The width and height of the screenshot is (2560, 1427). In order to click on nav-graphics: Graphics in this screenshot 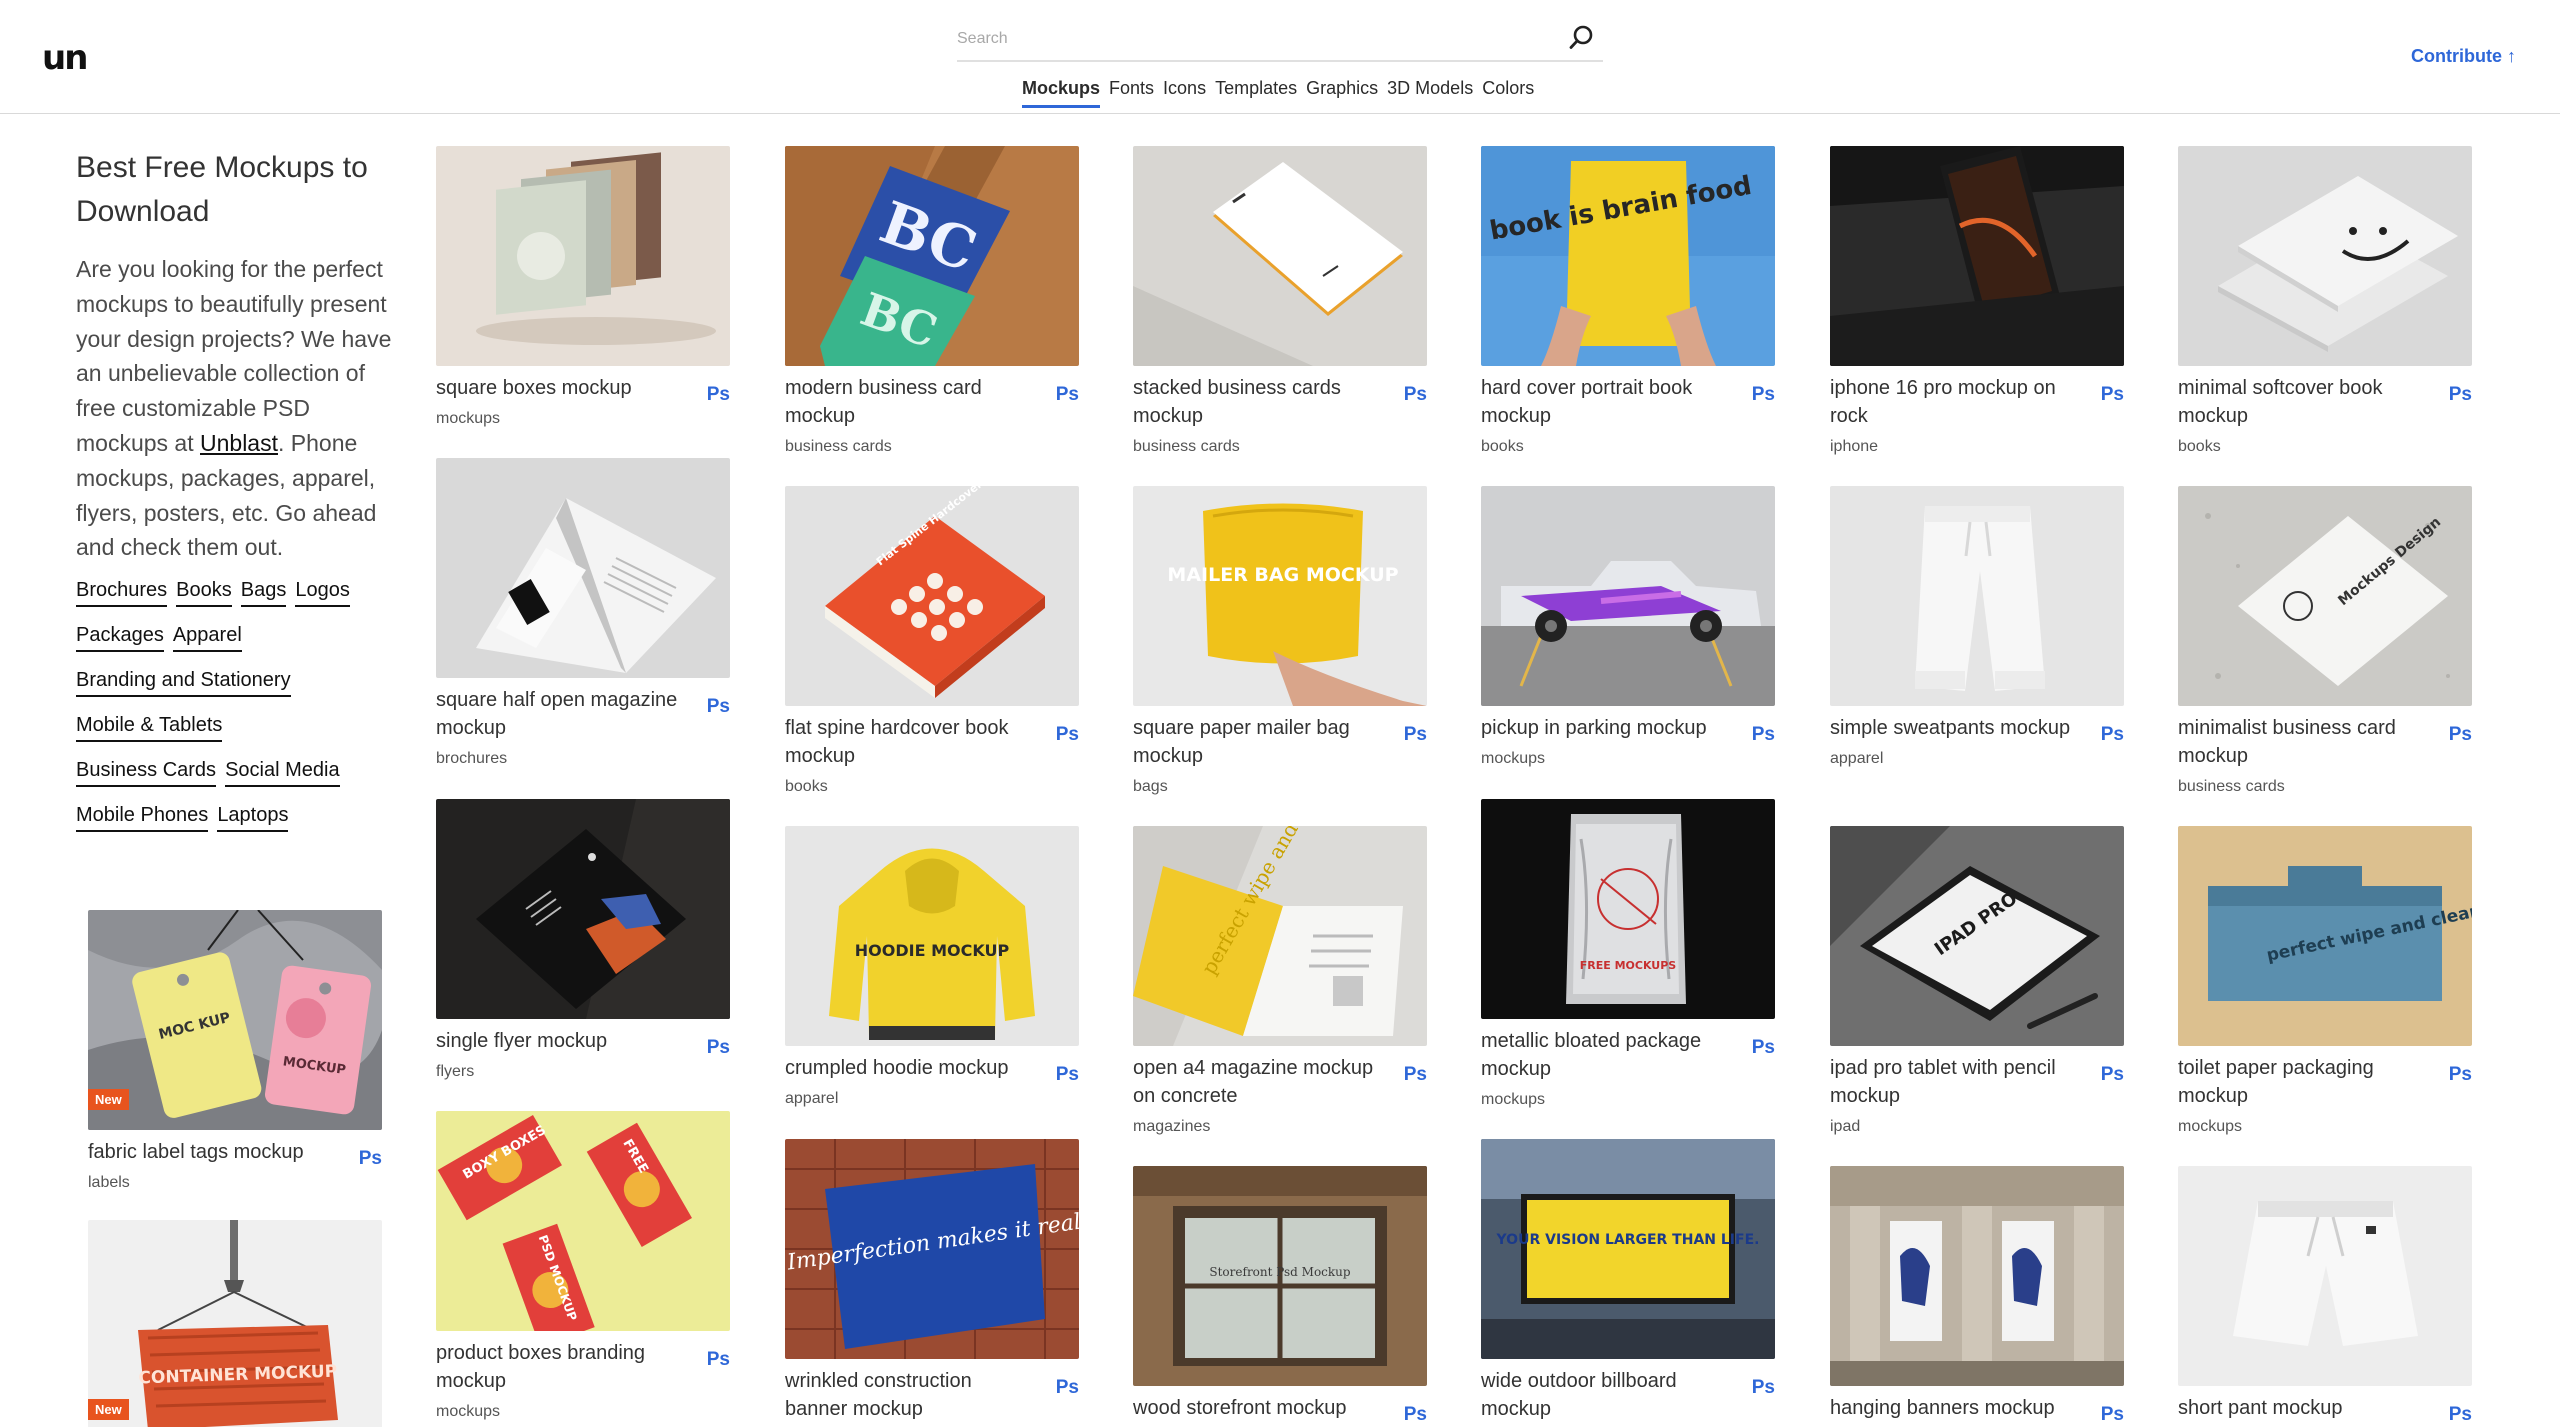, I will do `click(1342, 93)`.